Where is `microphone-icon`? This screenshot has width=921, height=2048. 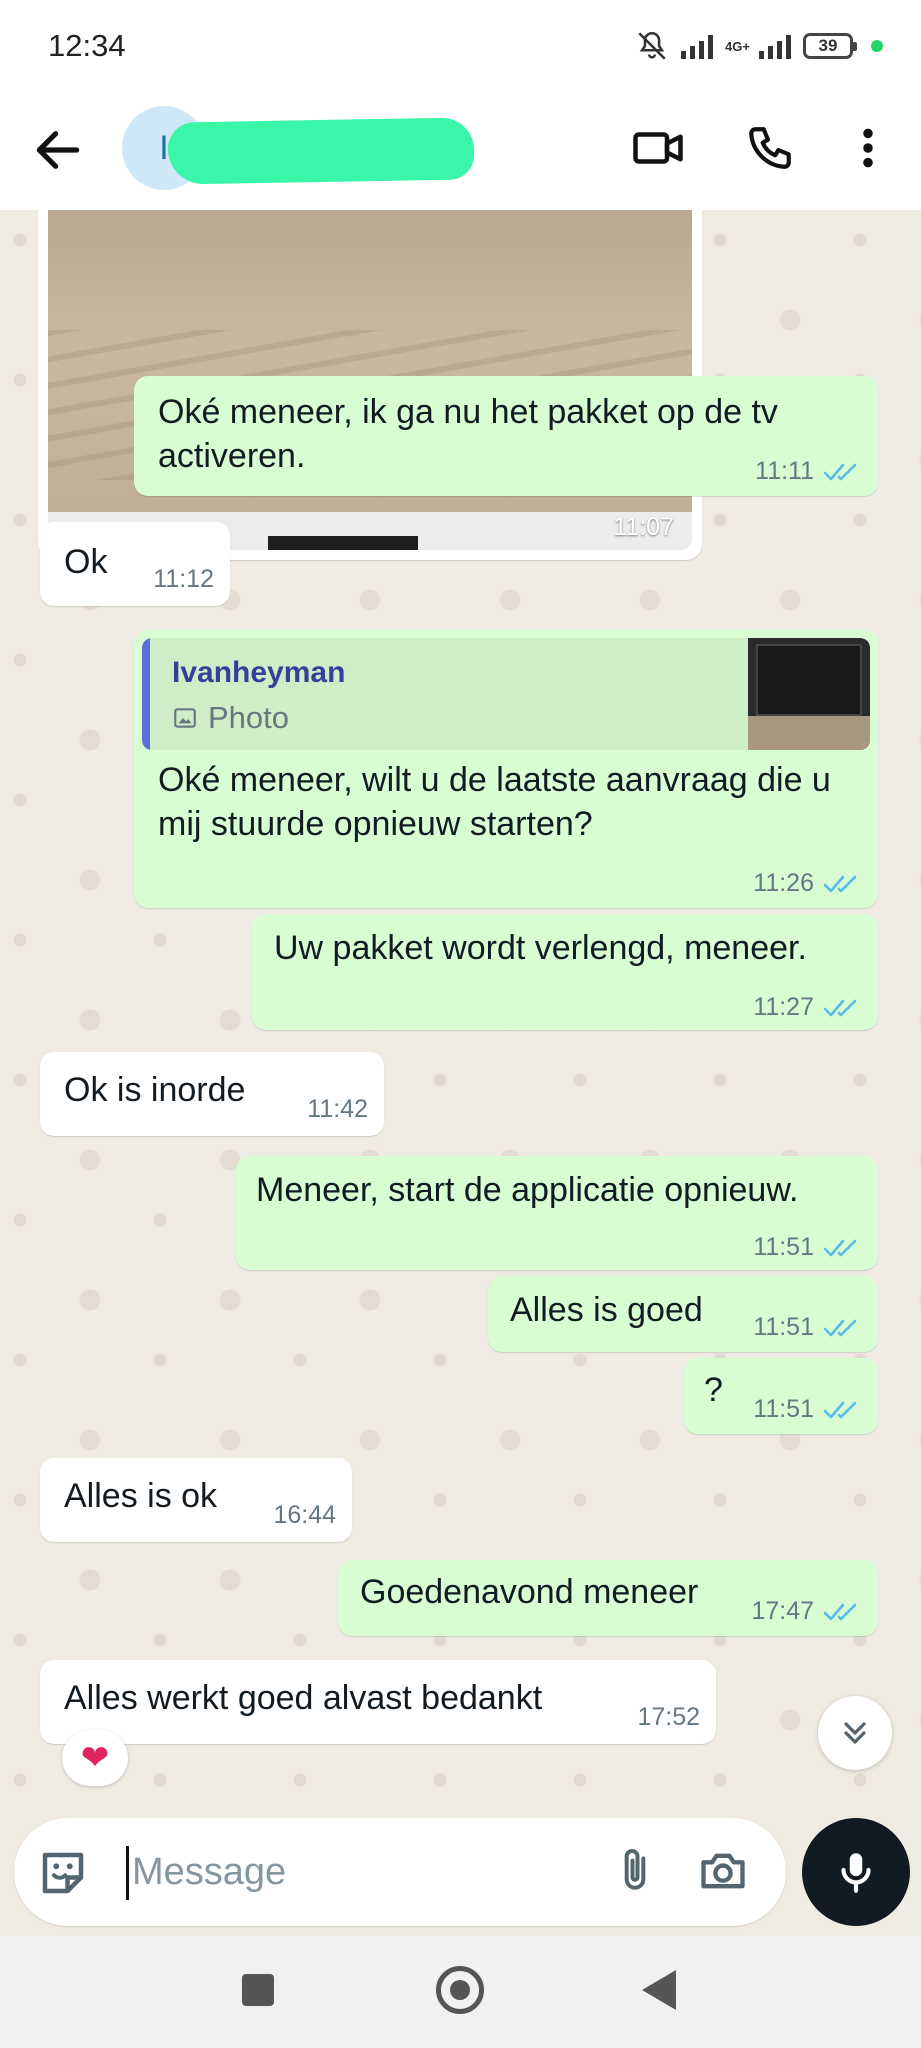 microphone-icon is located at coordinates (856, 1873).